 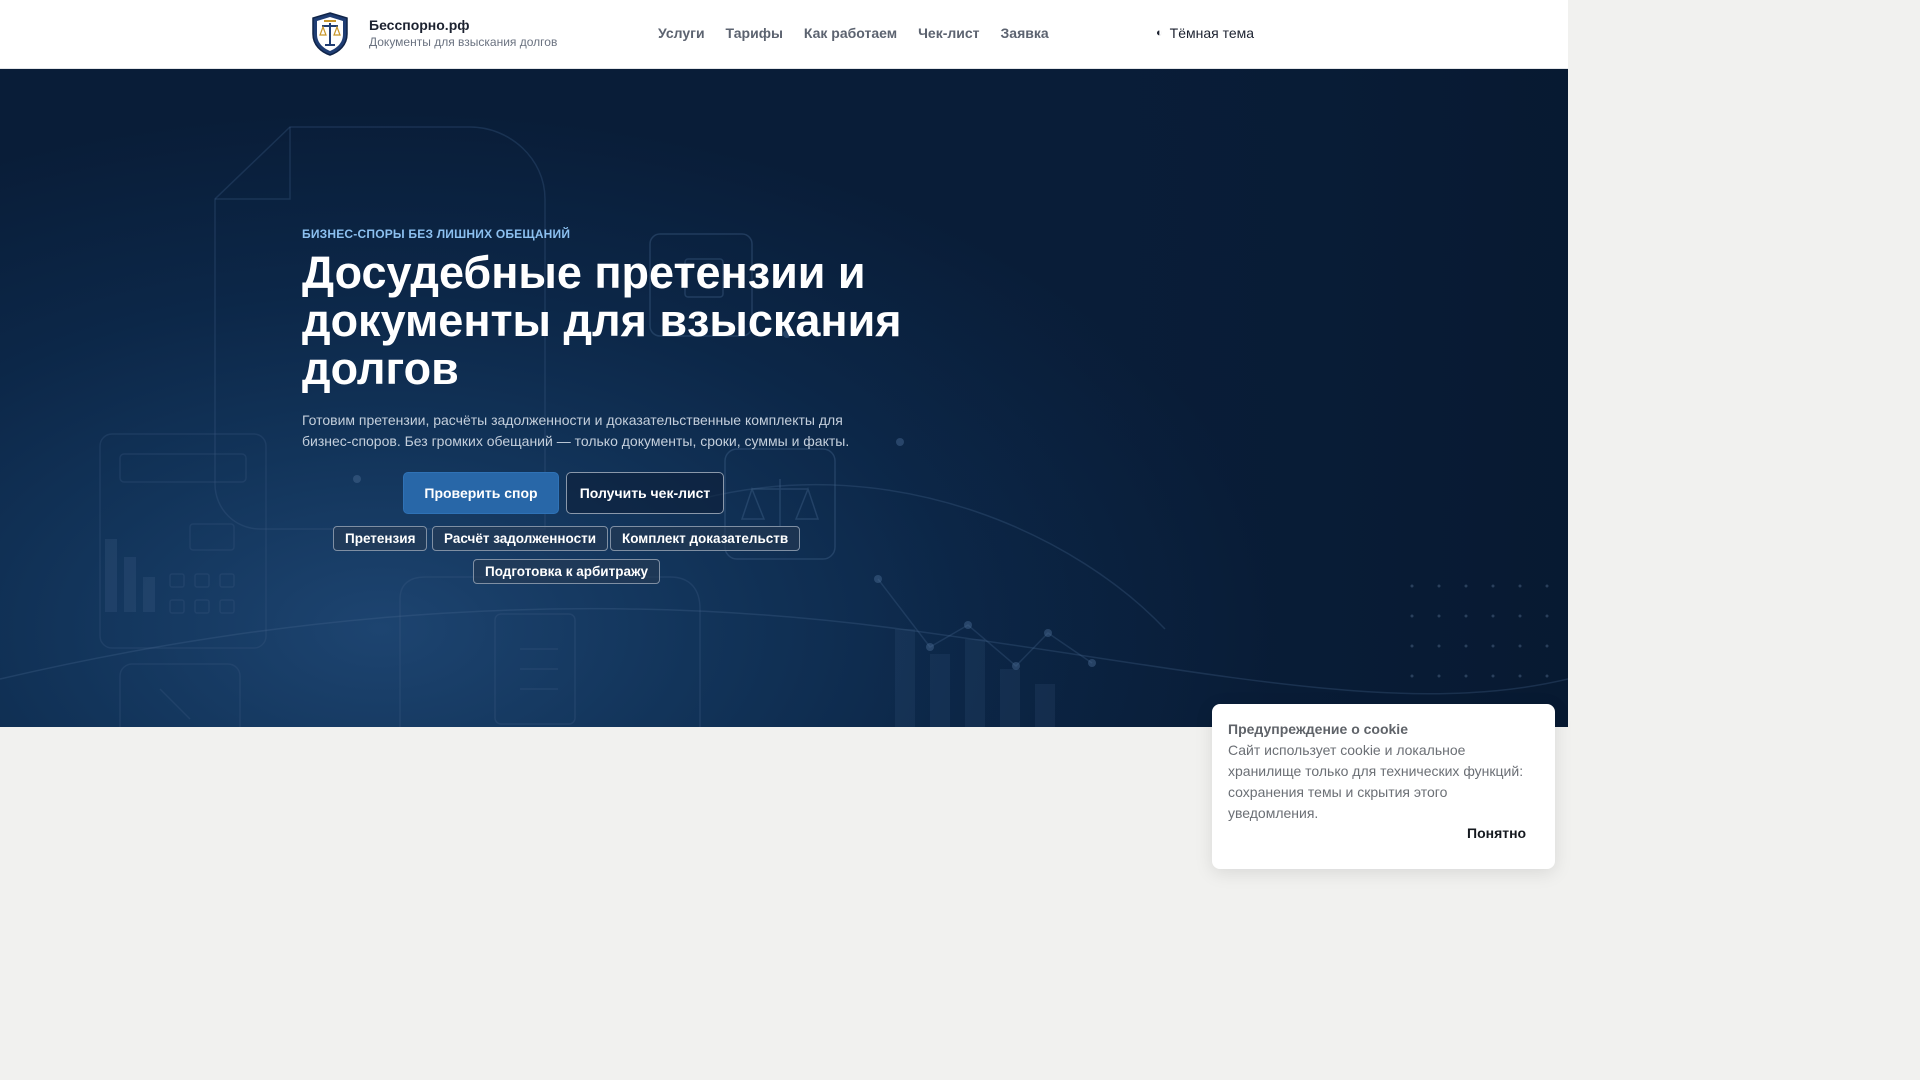 I want to click on calculator-outline-icon, so click(x=183, y=541).